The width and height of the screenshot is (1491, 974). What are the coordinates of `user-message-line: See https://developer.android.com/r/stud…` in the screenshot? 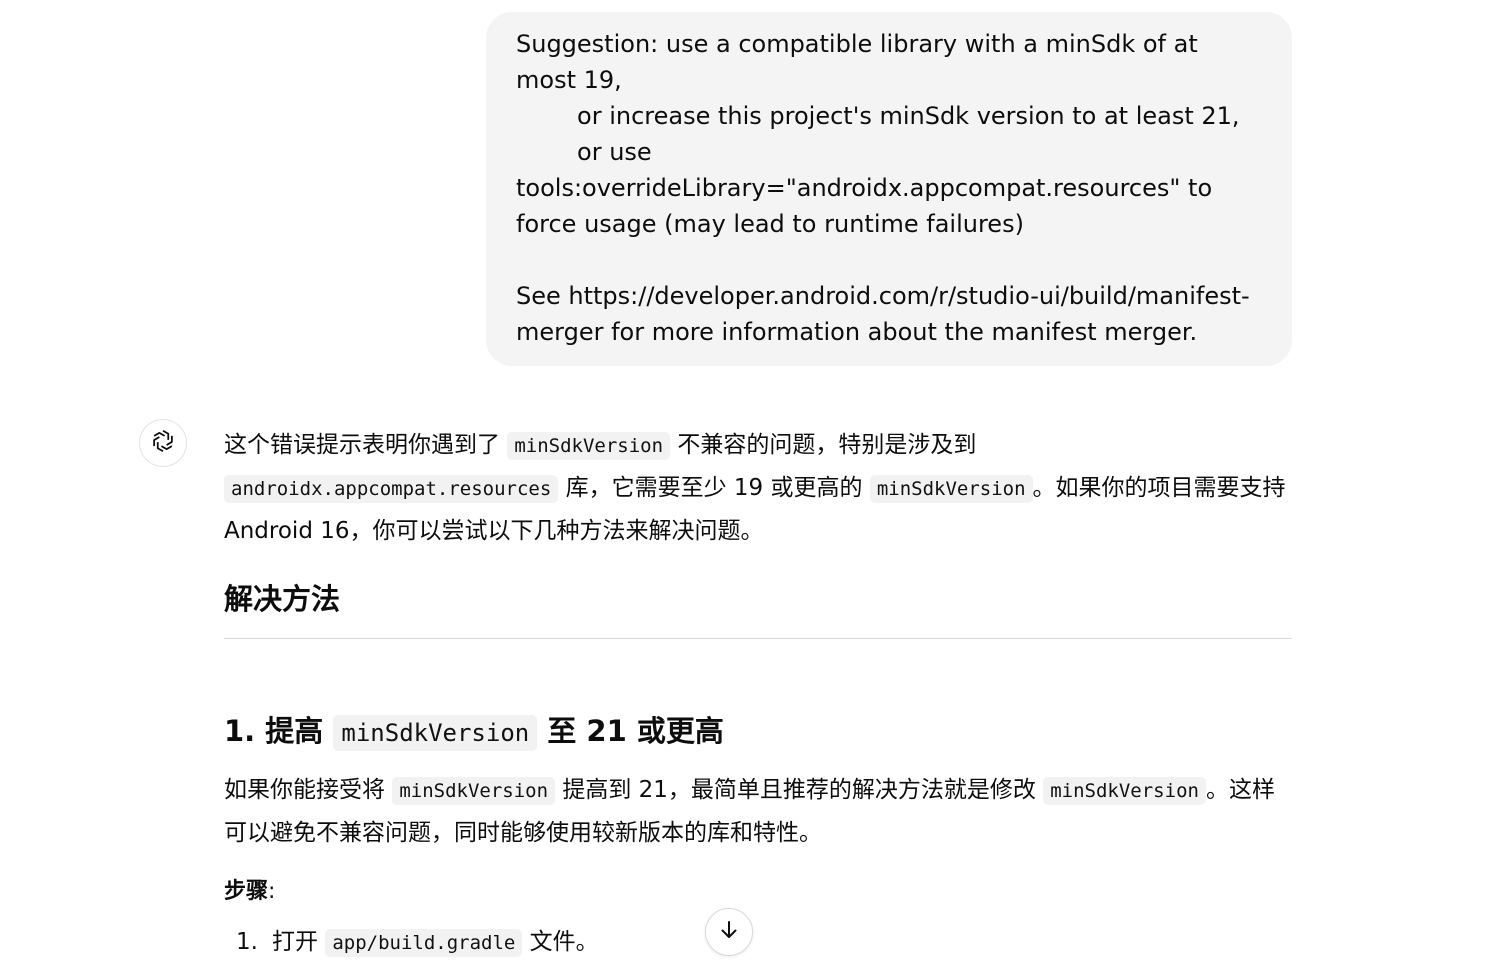 It's located at (883, 314).